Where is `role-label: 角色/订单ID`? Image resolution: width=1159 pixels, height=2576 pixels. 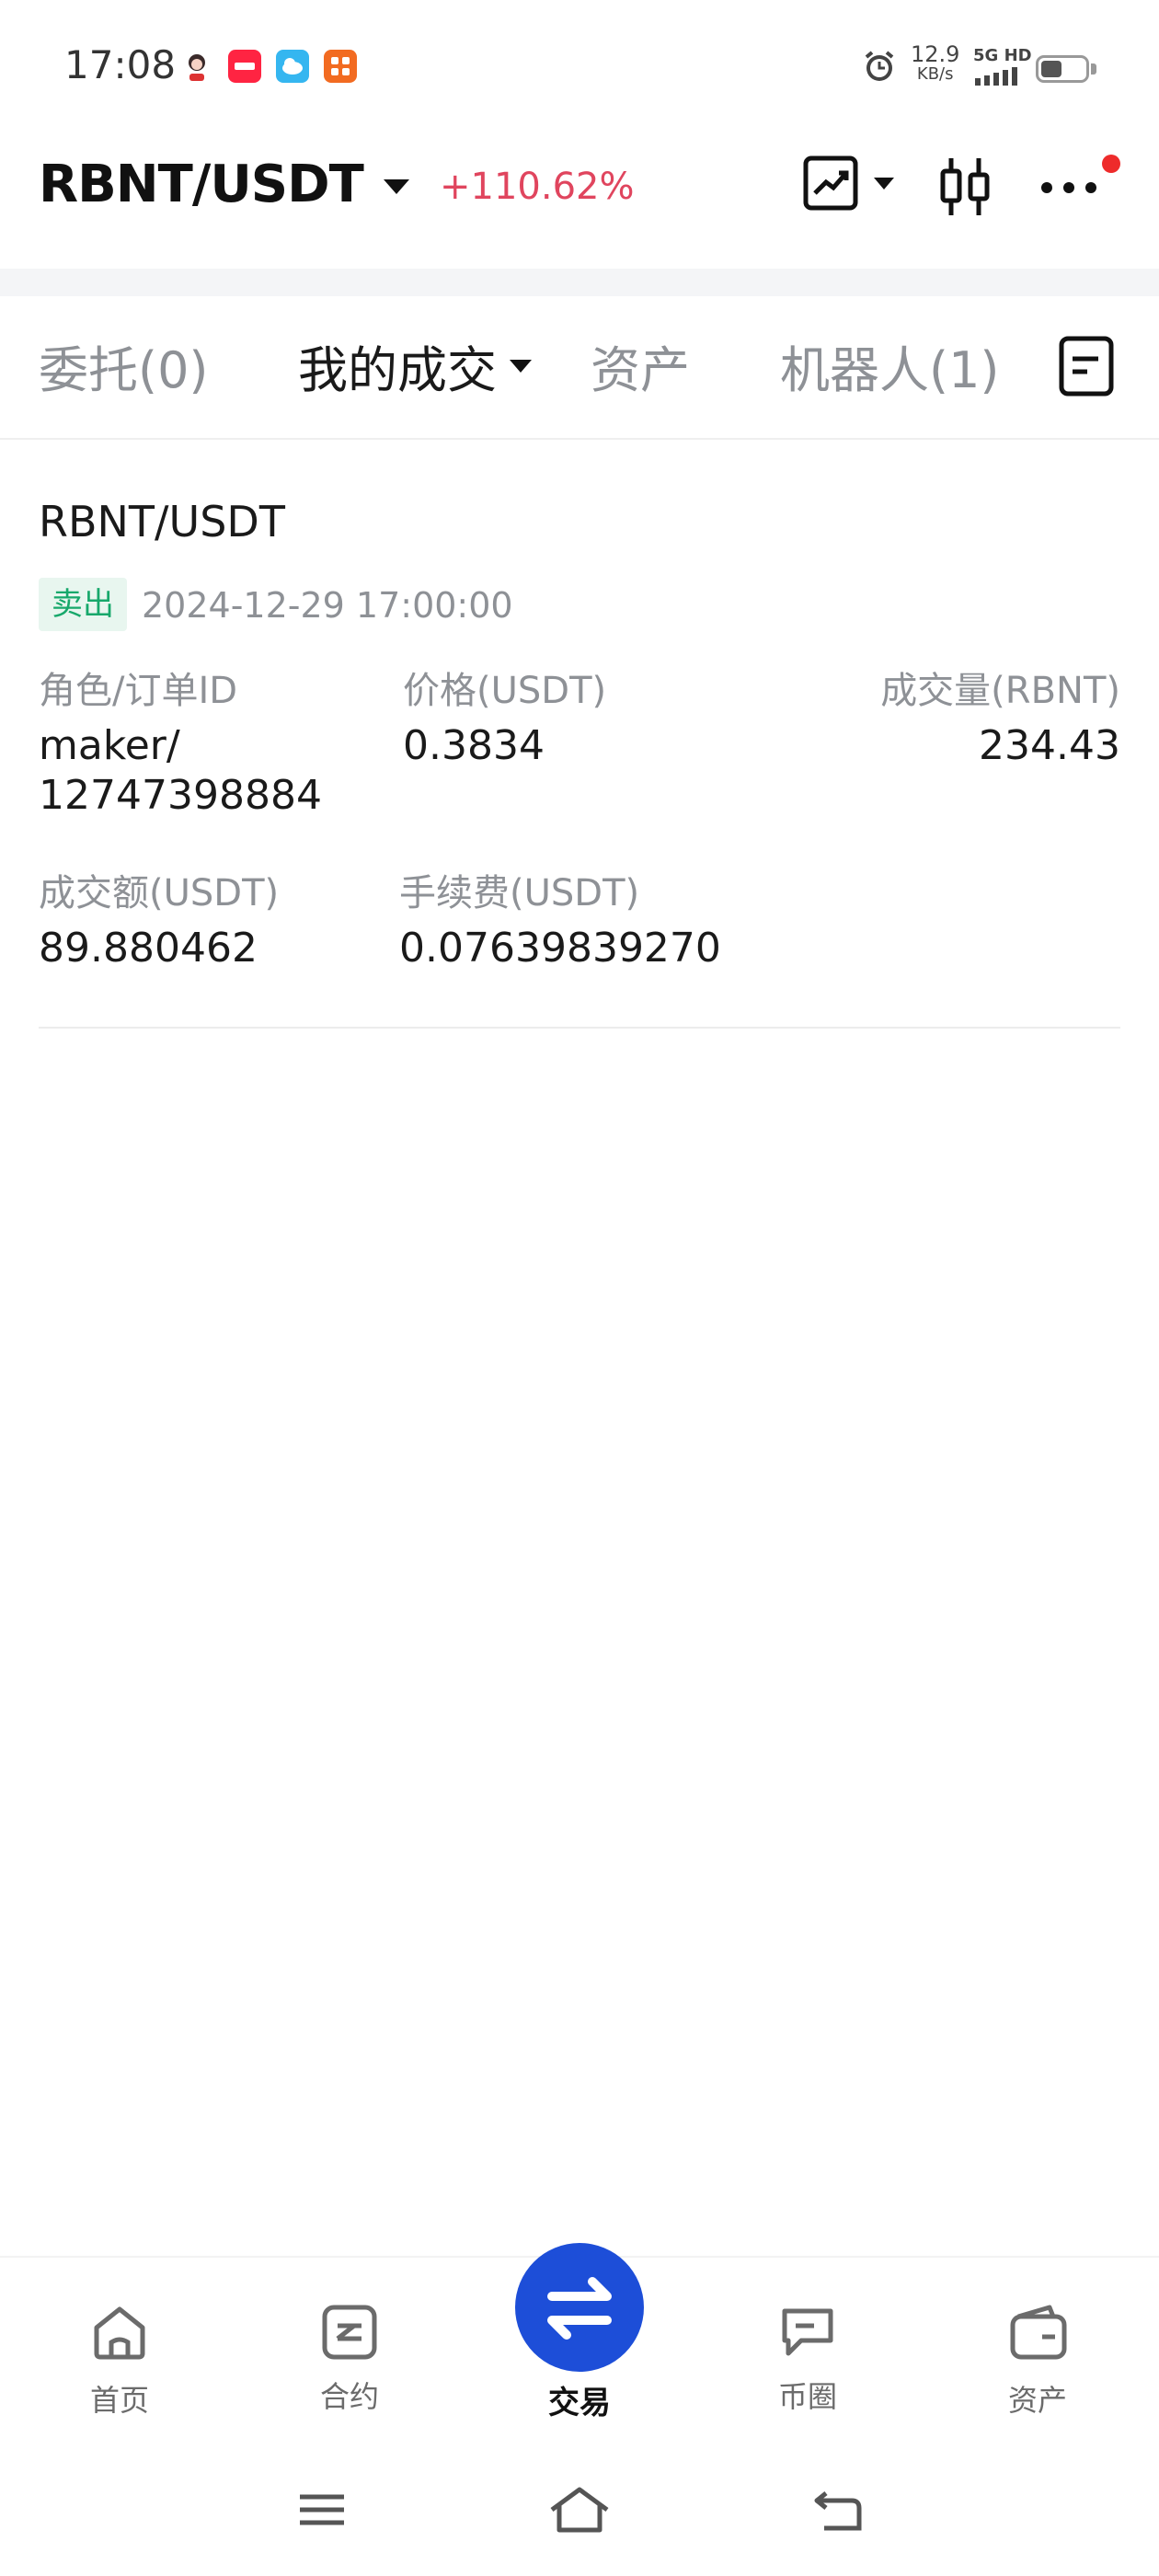 role-label: 角色/订单ID is located at coordinates (138, 691).